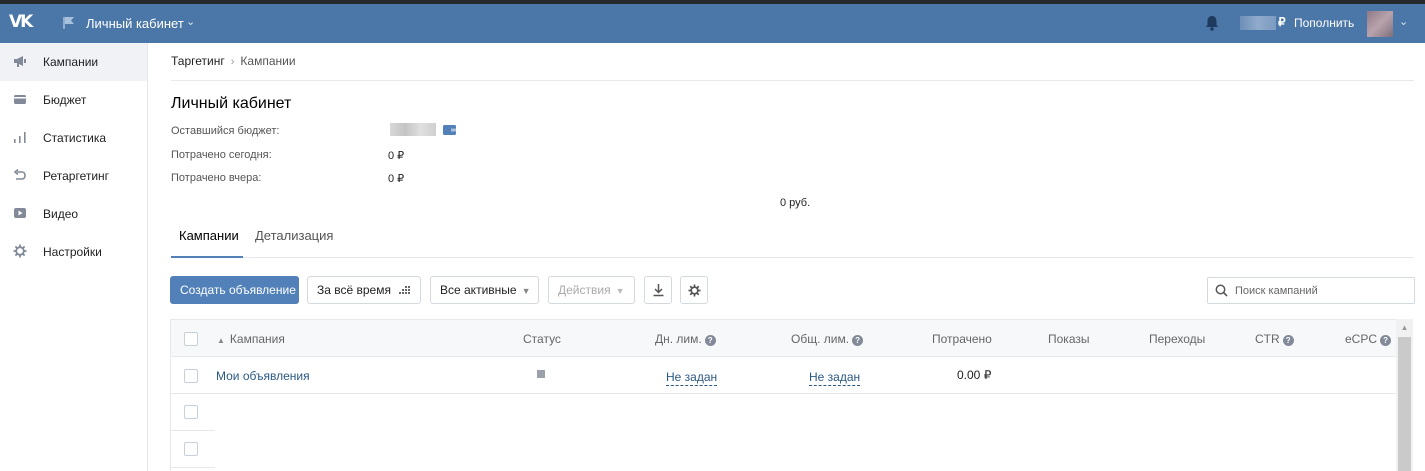 This screenshot has width=1425, height=471. I want to click on table-scrollbar: ▲, so click(1404, 395).